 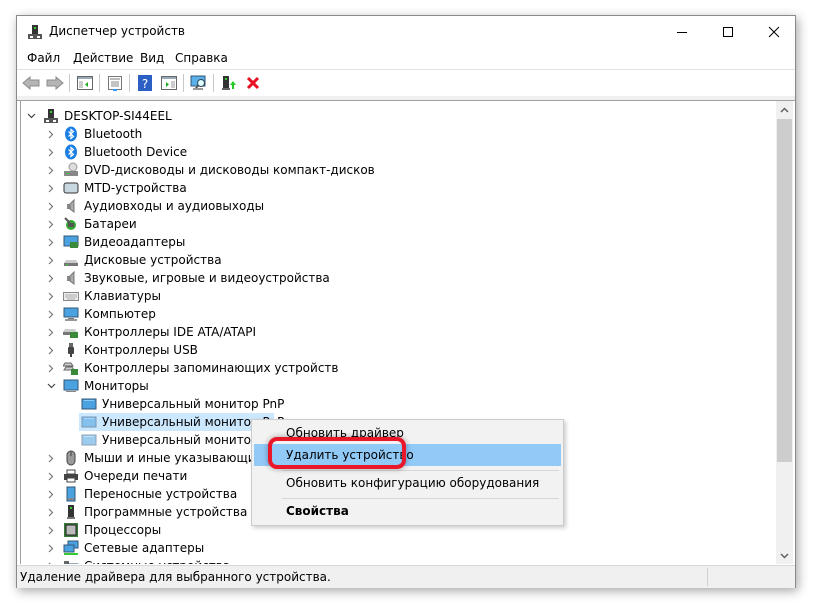 What do you see at coordinates (71, 561) in the screenshot?
I see `system-device-icon` at bounding box center [71, 561].